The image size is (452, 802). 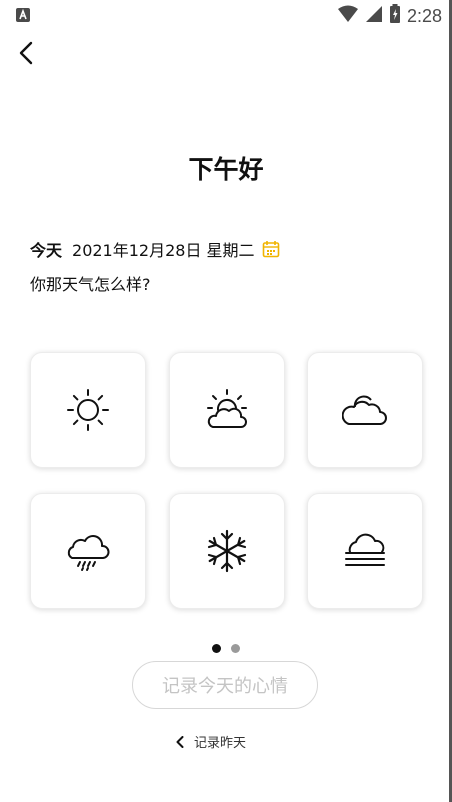 I want to click on weather-option-sunny, so click(x=88, y=410).